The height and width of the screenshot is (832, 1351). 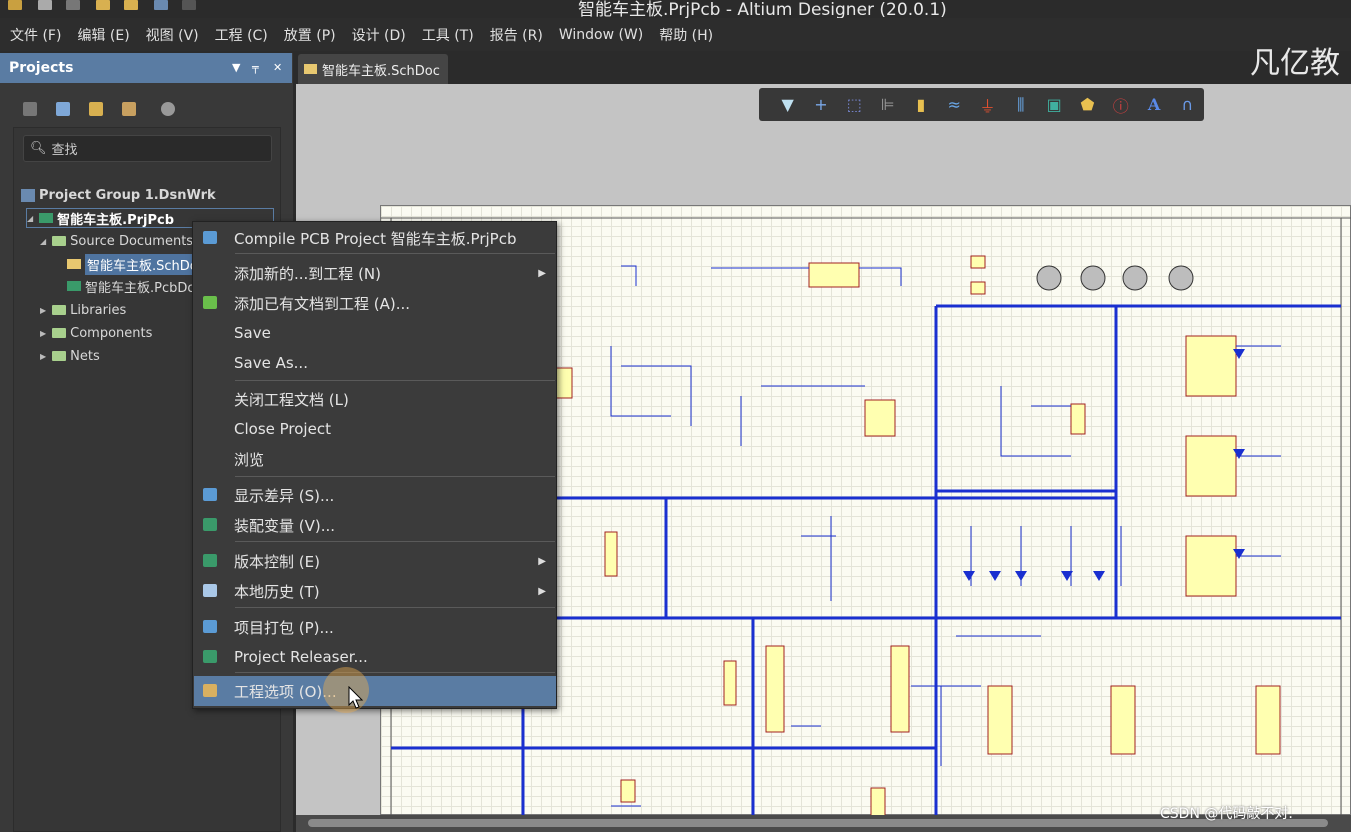 I want to click on menu-file: 文件 (F), so click(x=35, y=35).